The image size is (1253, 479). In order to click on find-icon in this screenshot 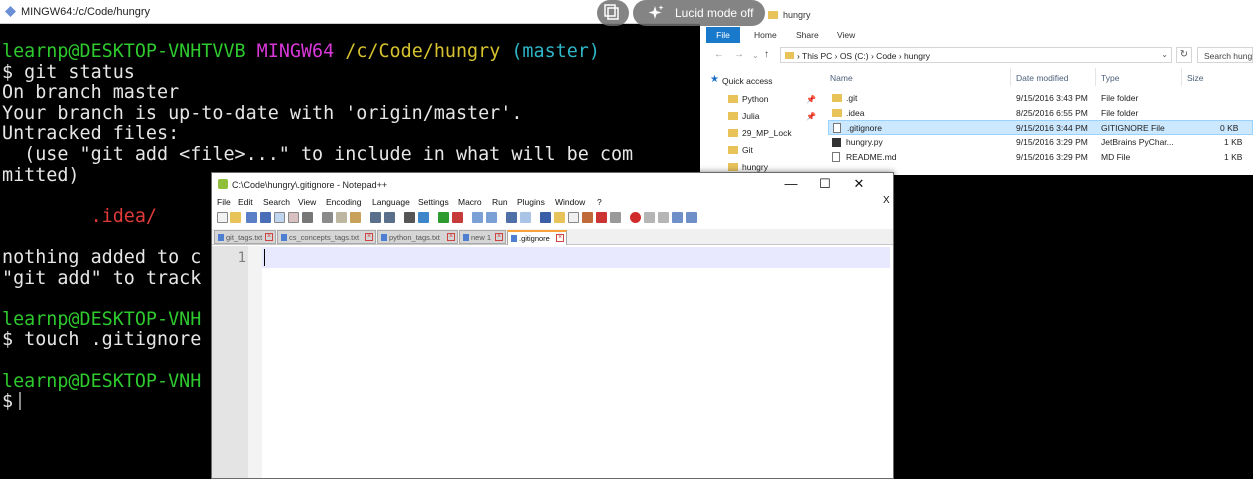, I will do `click(409, 217)`.